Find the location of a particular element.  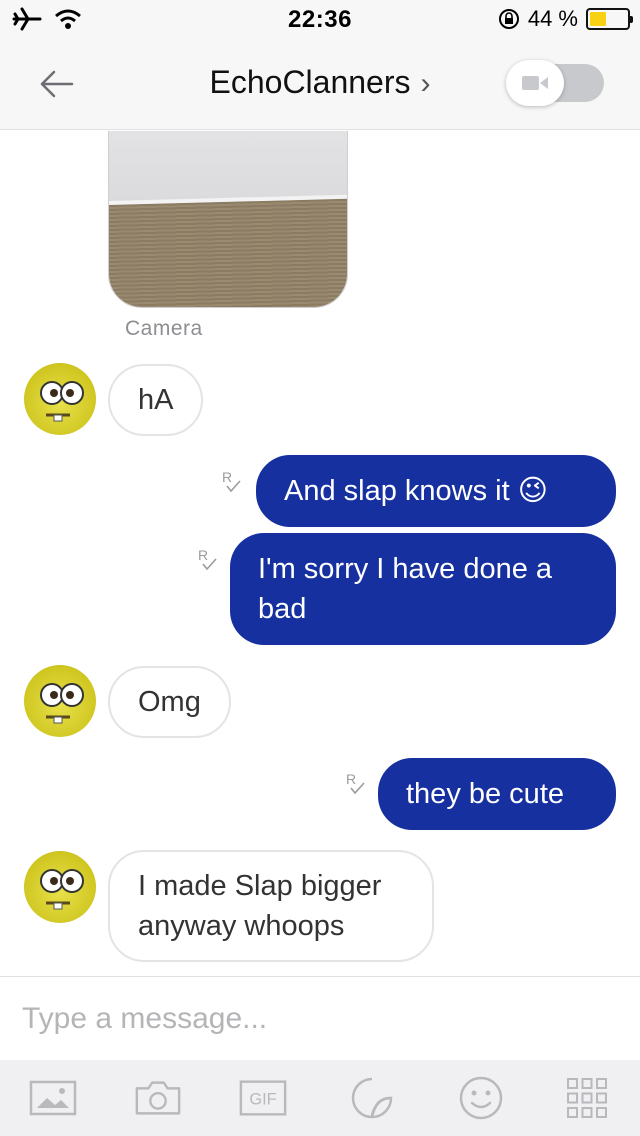

video-call-toggle is located at coordinates (555, 83).